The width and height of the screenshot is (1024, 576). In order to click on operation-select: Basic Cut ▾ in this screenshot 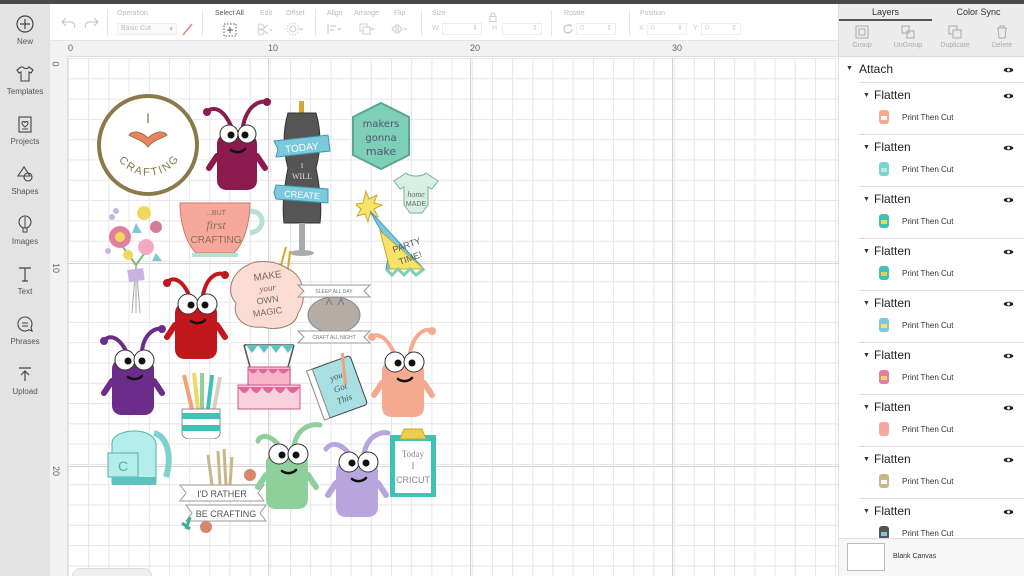, I will do `click(147, 29)`.